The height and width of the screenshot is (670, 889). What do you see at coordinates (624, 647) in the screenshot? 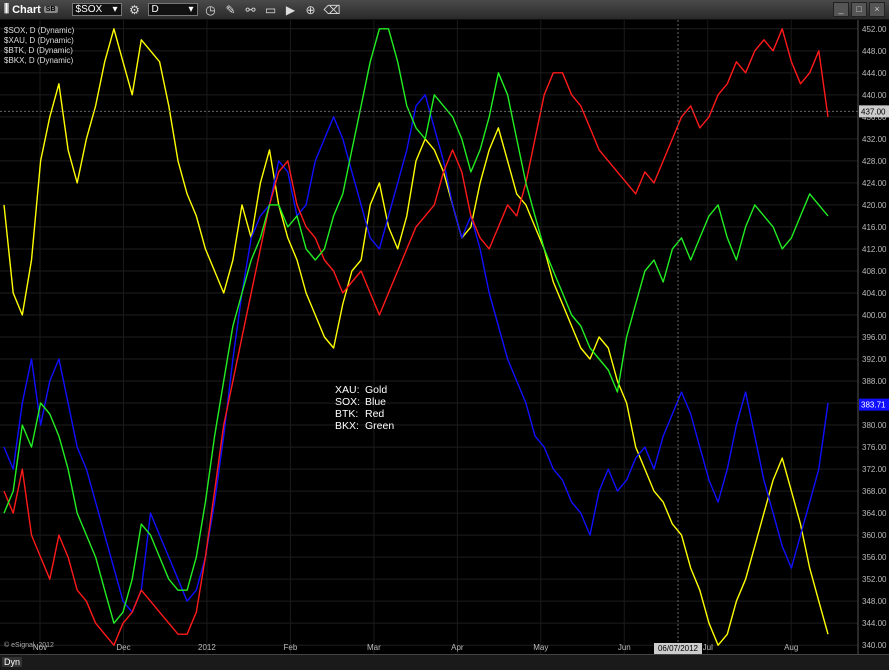
I see `x-tick-label: Jun` at bounding box center [624, 647].